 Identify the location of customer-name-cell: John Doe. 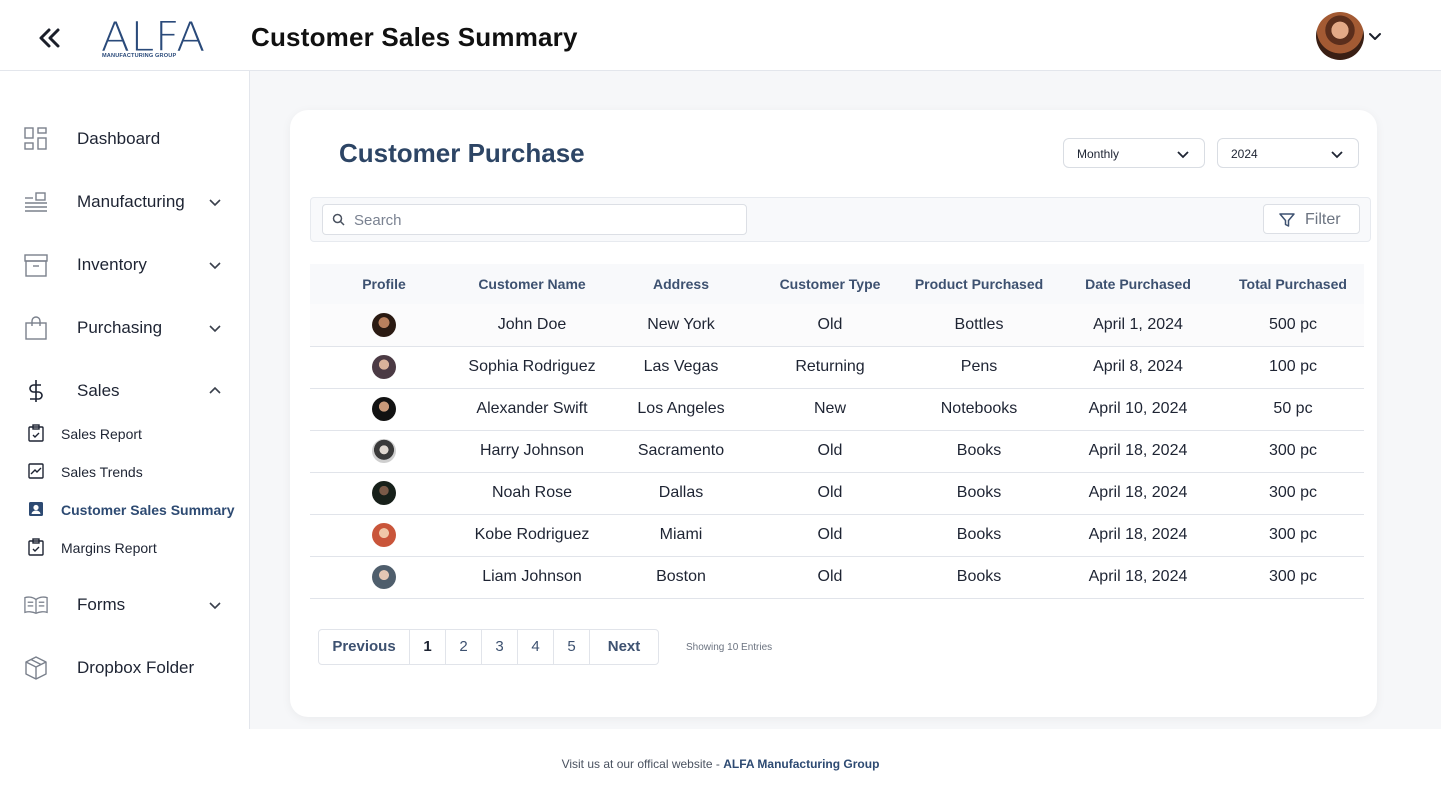
(532, 325).